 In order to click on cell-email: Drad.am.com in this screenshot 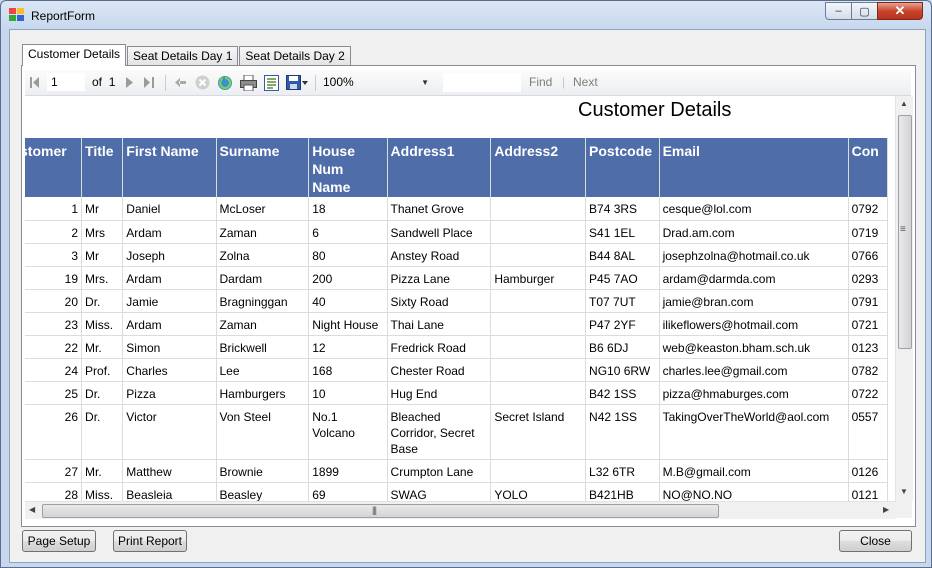, I will do `click(754, 232)`.